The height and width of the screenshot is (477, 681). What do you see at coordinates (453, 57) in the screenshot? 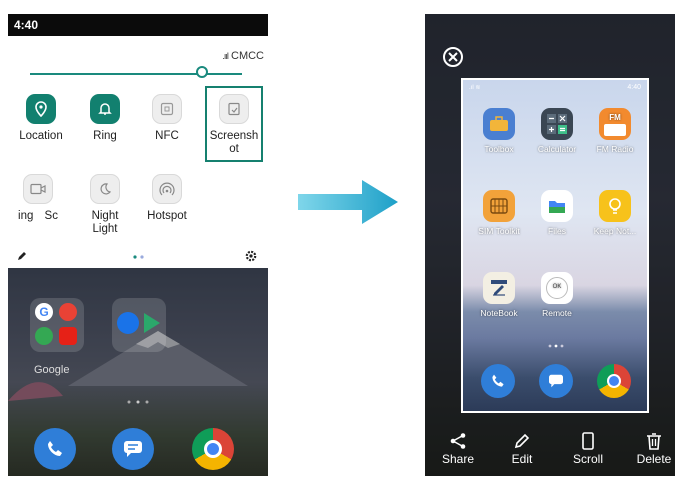
I see `close-circle-icon` at bounding box center [453, 57].